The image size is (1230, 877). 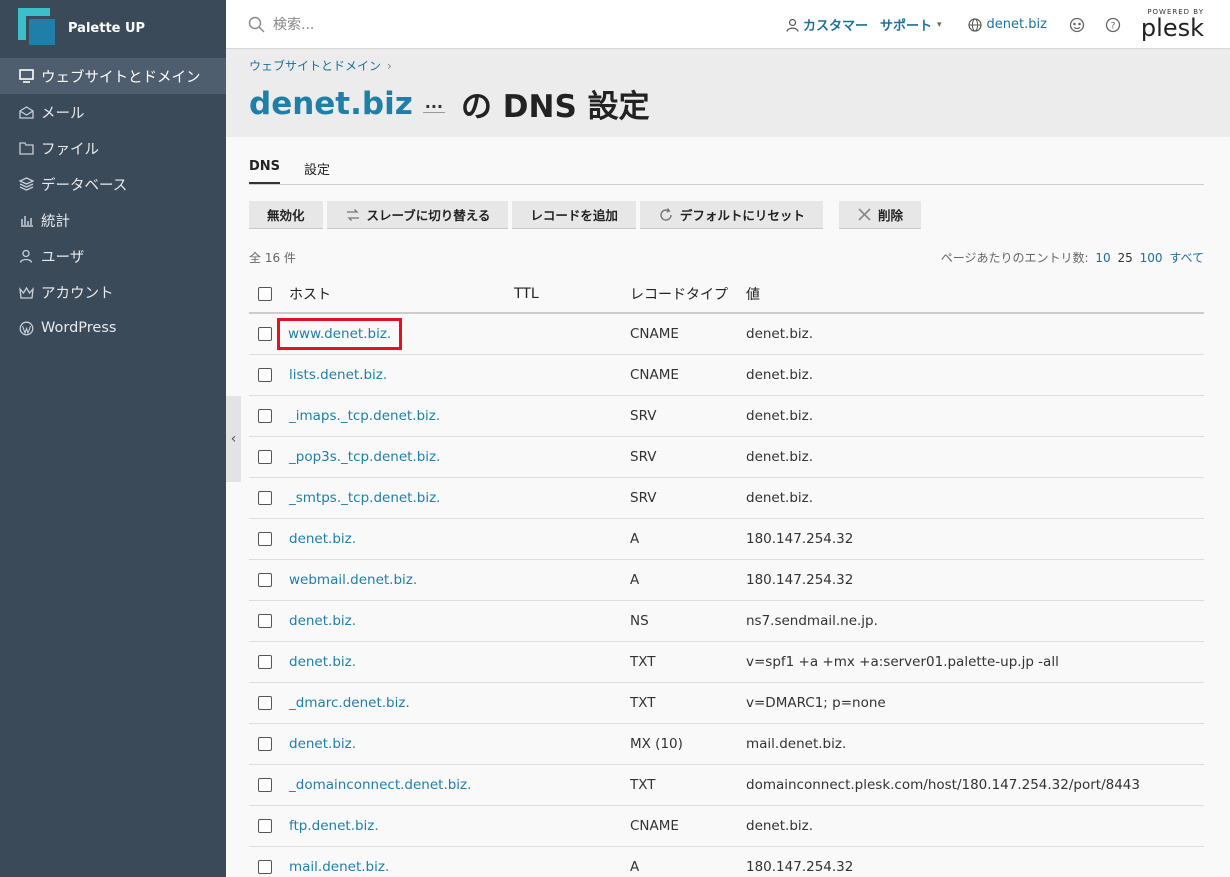 What do you see at coordinates (364, 457) in the screenshot?
I see `host-link: _pop3s._tcp.denet.biz.` at bounding box center [364, 457].